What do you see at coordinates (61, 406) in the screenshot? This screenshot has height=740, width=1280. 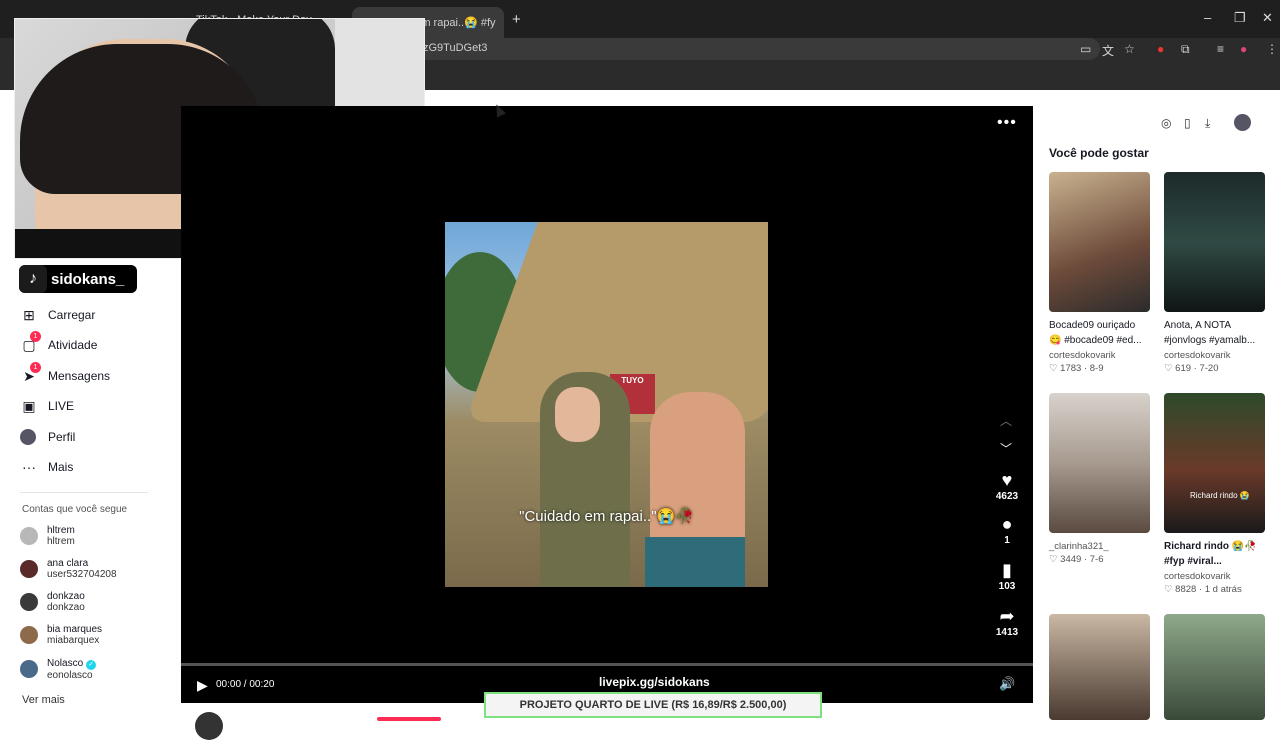 I see `nav-label: LIVE` at bounding box center [61, 406].